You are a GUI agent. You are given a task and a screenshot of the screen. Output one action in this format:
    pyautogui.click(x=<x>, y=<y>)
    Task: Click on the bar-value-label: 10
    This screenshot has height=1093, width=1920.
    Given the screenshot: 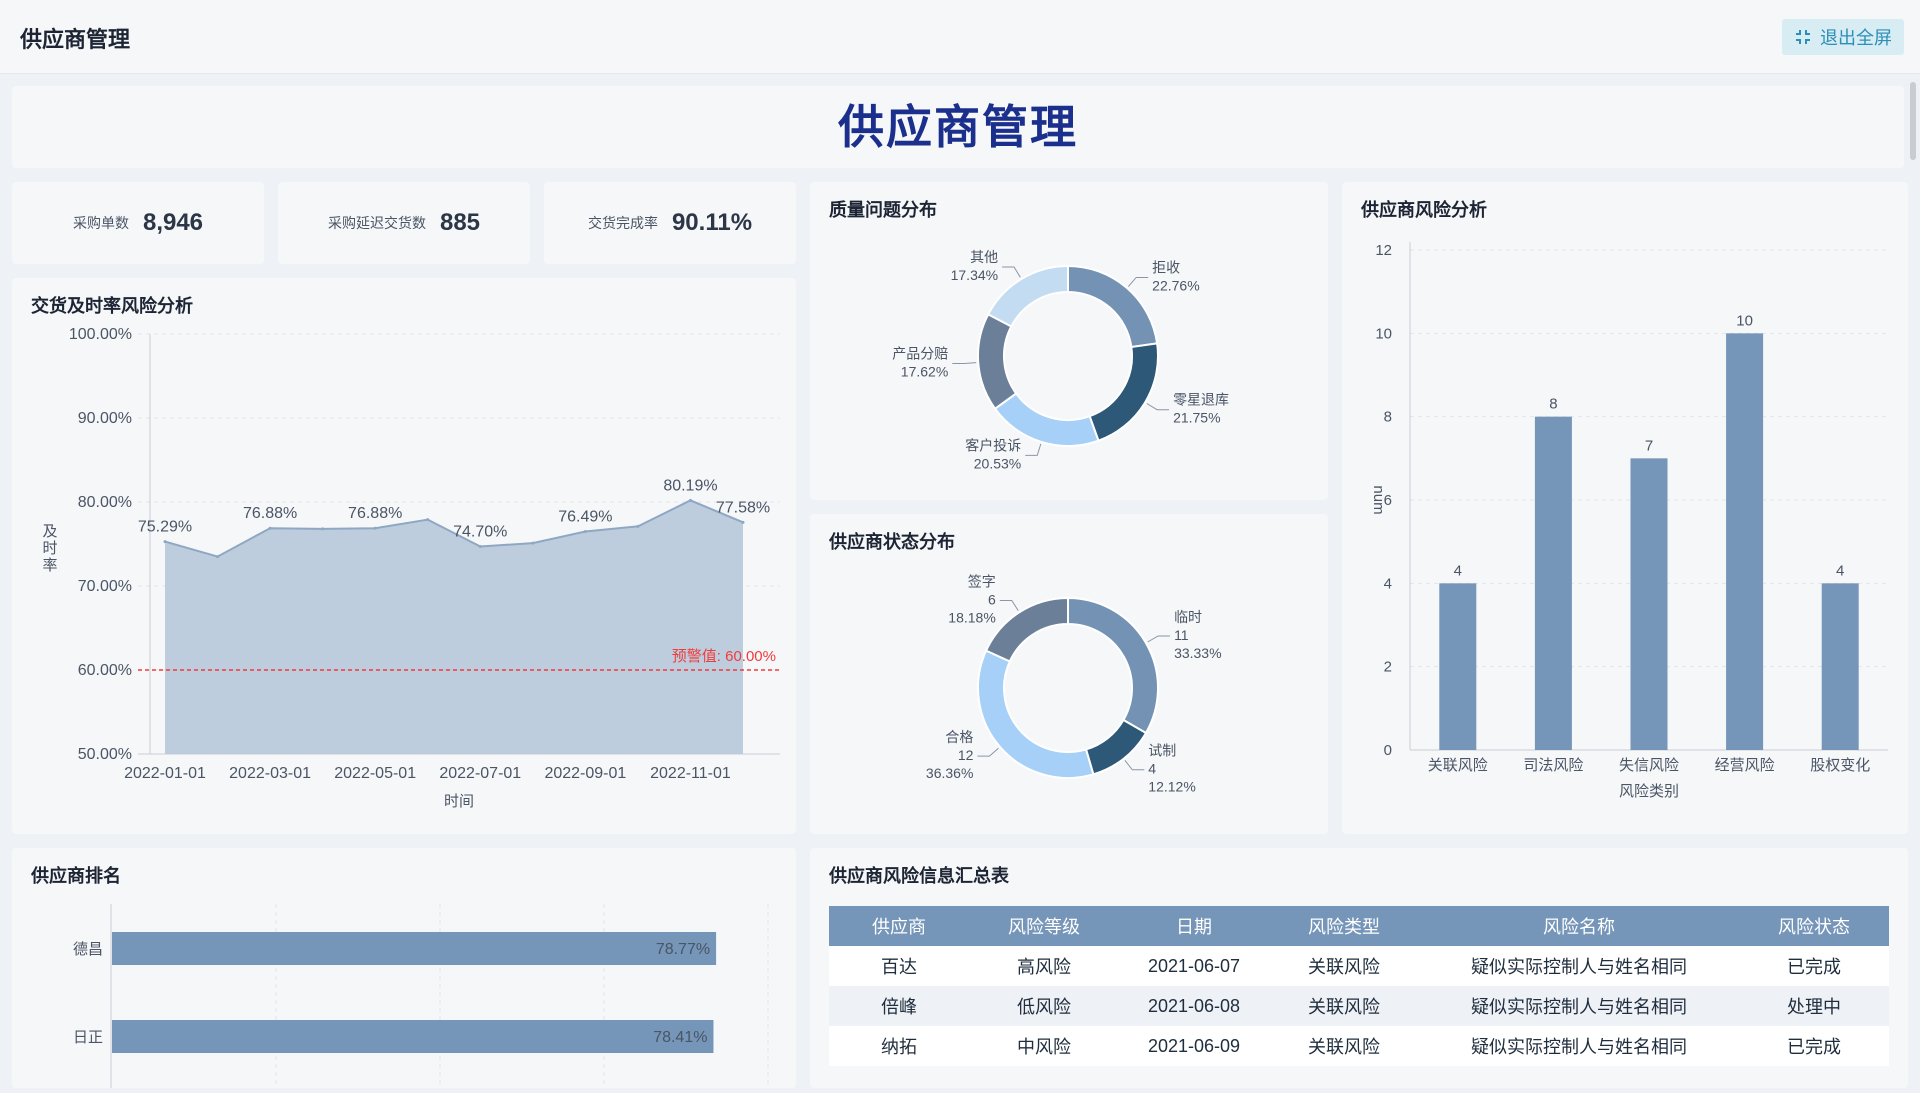 What is the action you would take?
    pyautogui.click(x=1744, y=320)
    